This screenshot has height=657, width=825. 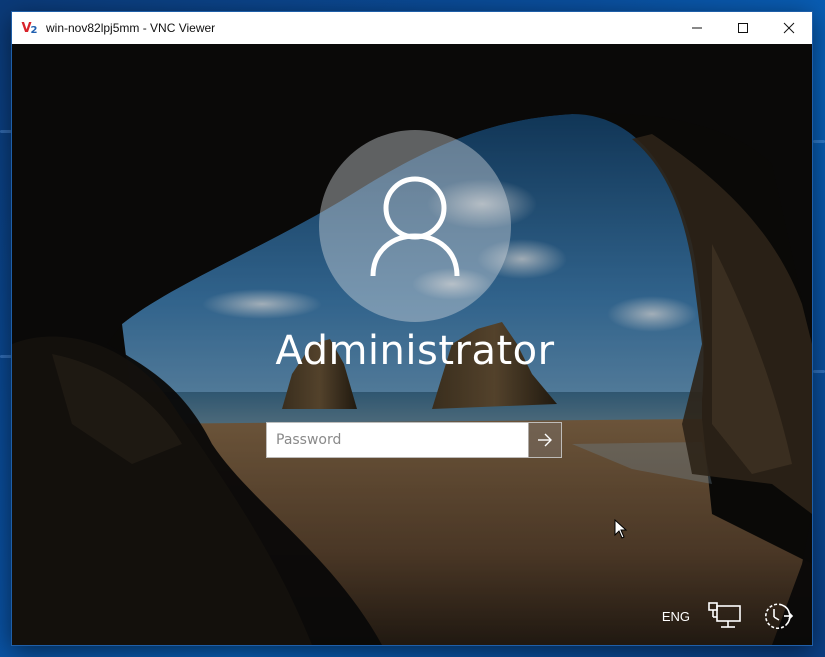 I want to click on minimize-button, so click(x=697, y=28).